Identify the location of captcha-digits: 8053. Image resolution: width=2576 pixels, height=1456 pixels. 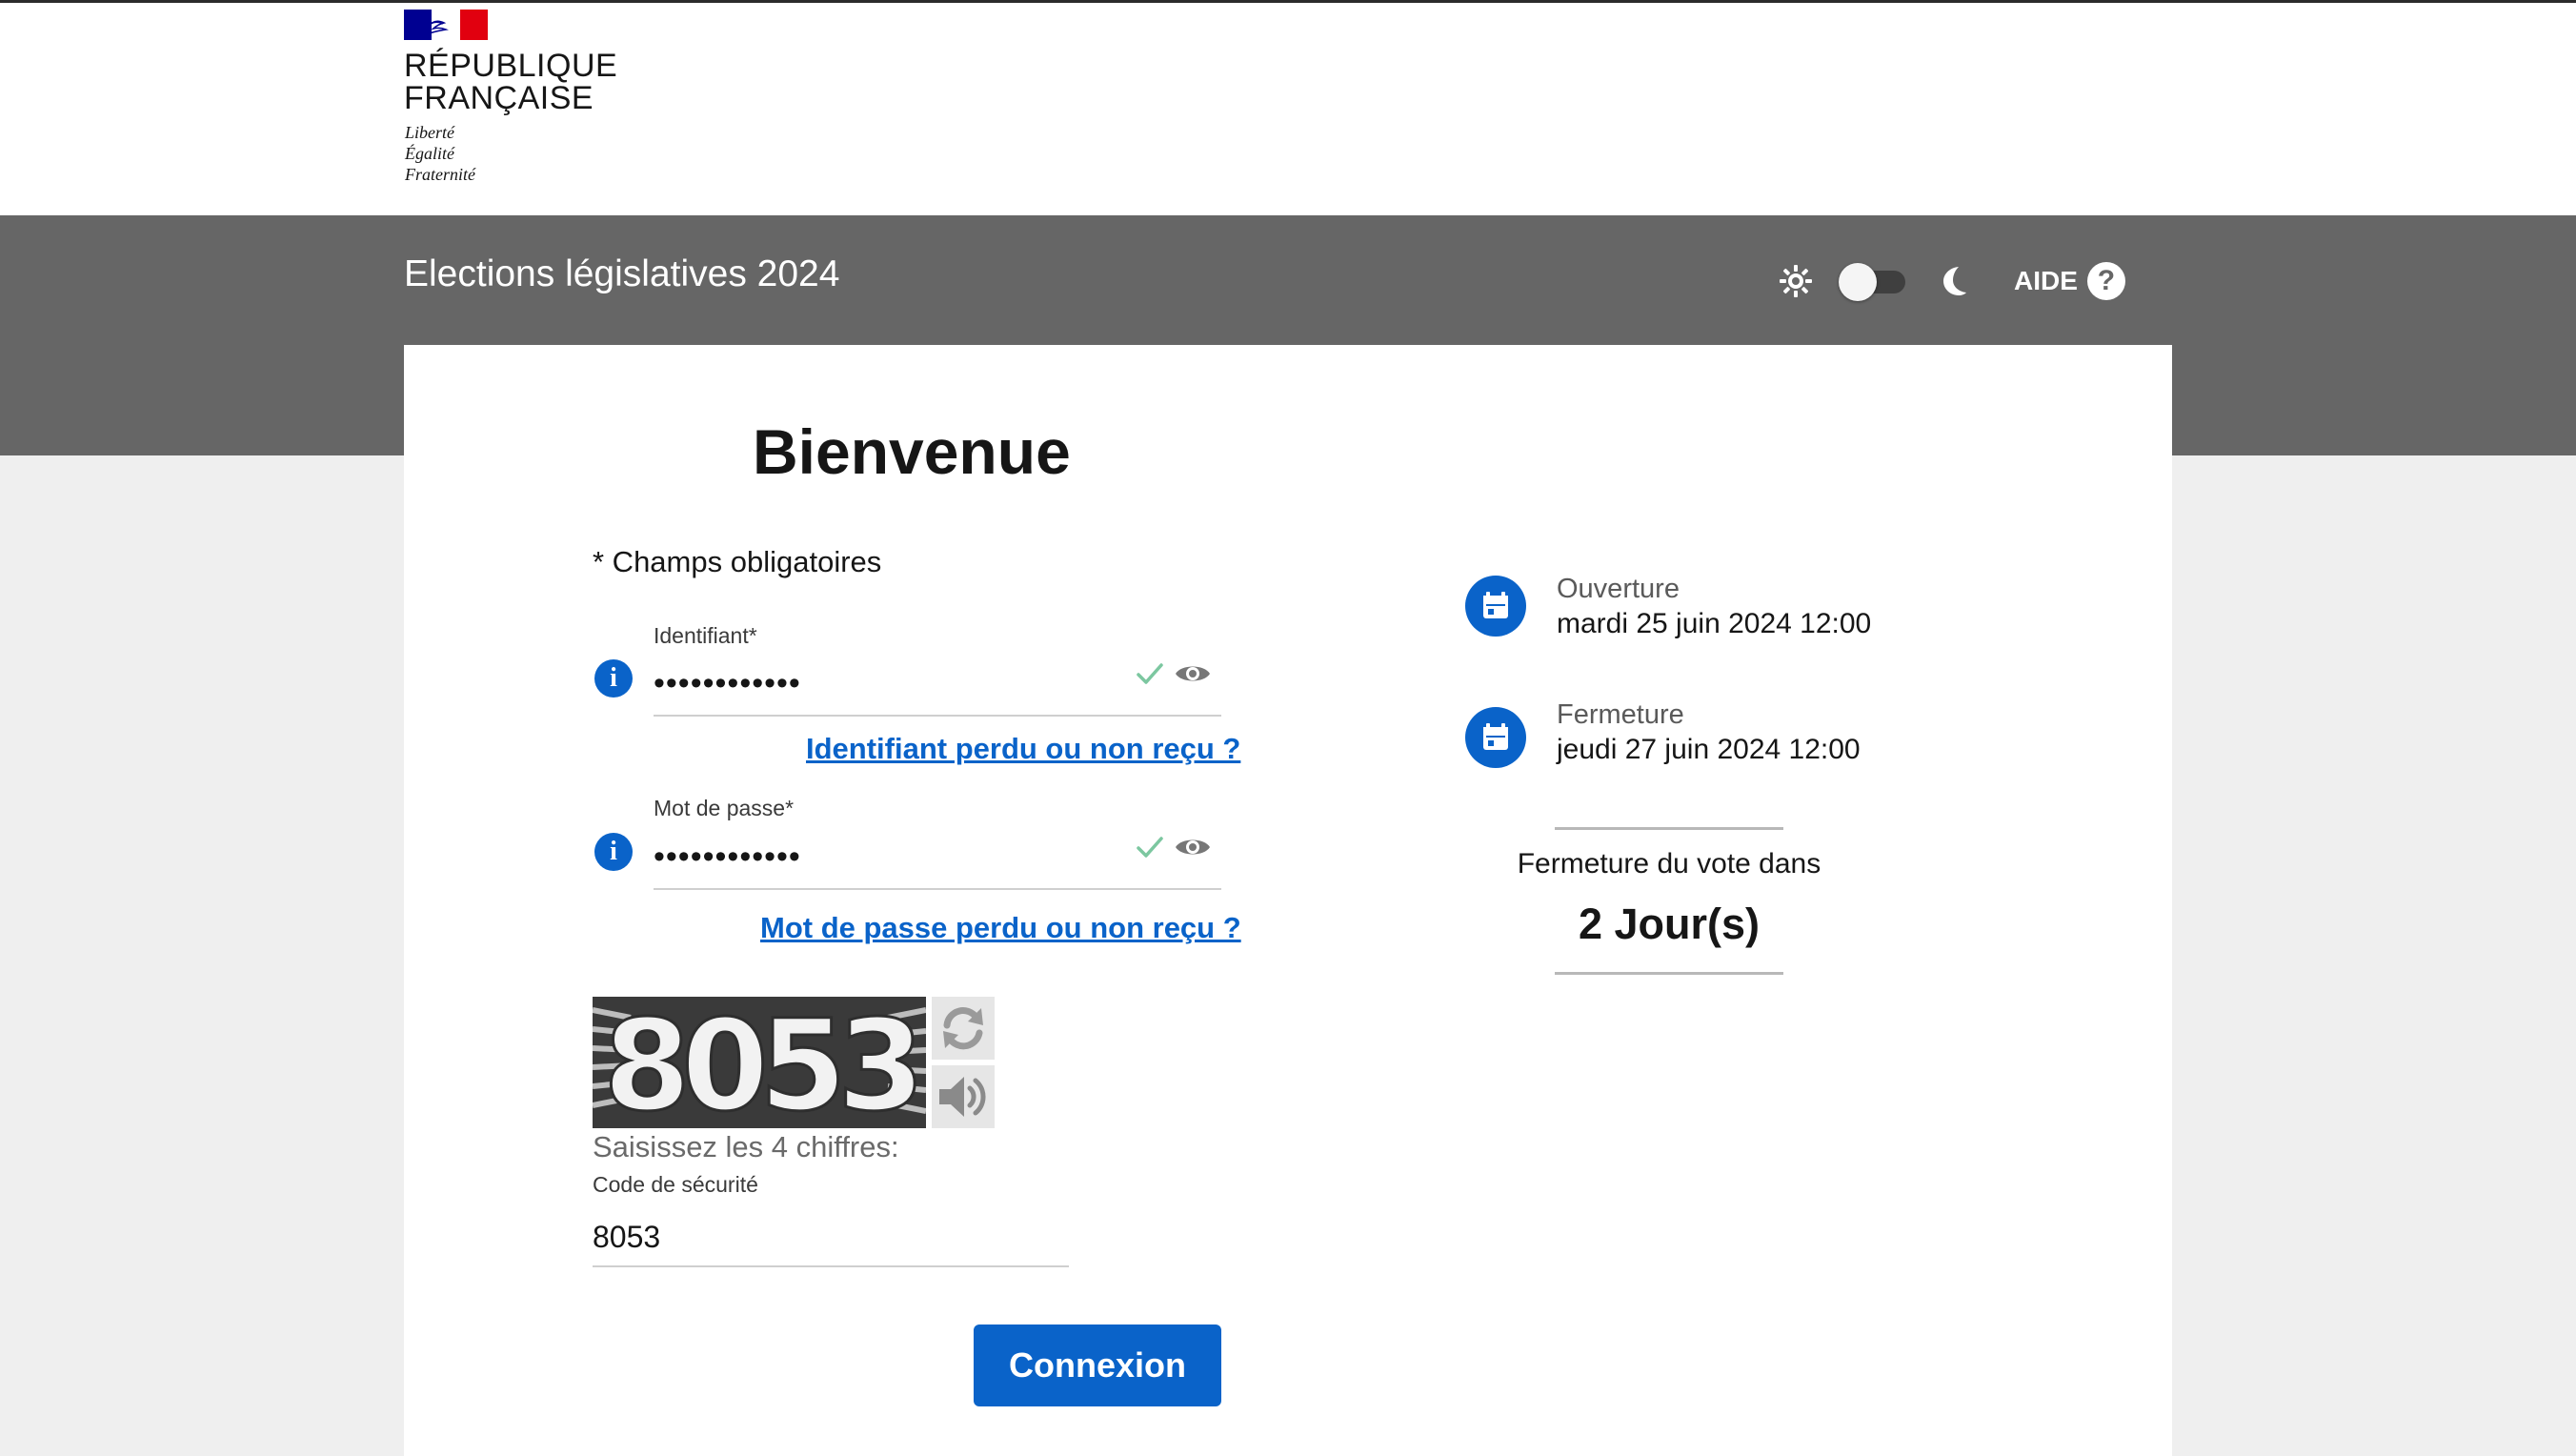
(759, 1062).